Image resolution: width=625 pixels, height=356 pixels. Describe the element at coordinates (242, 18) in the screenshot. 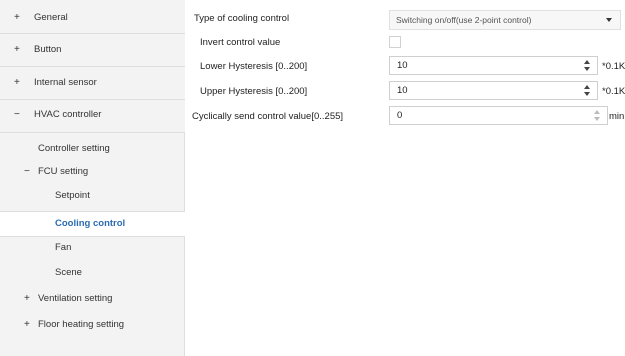

I see `cooling-type-label: Type of cooling control` at that location.